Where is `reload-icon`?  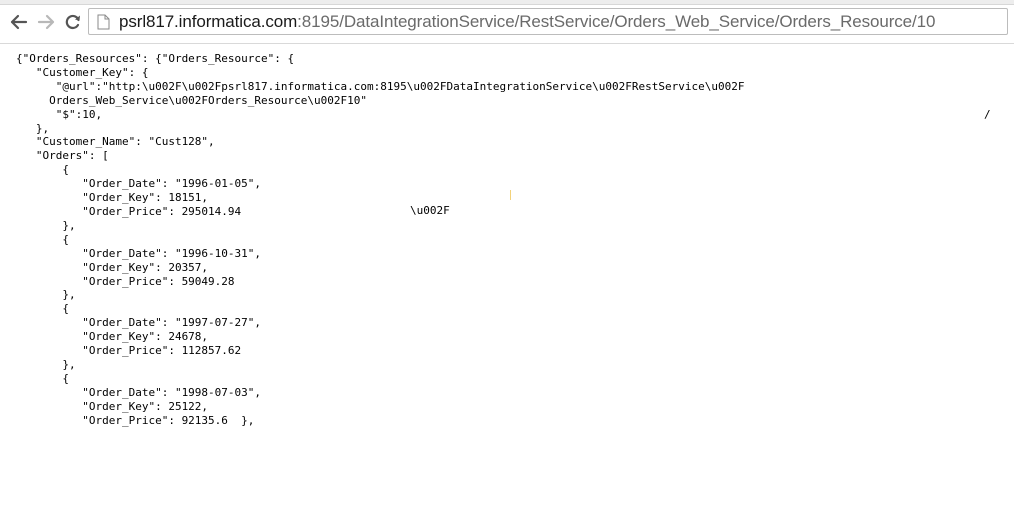
reload-icon is located at coordinates (72, 22).